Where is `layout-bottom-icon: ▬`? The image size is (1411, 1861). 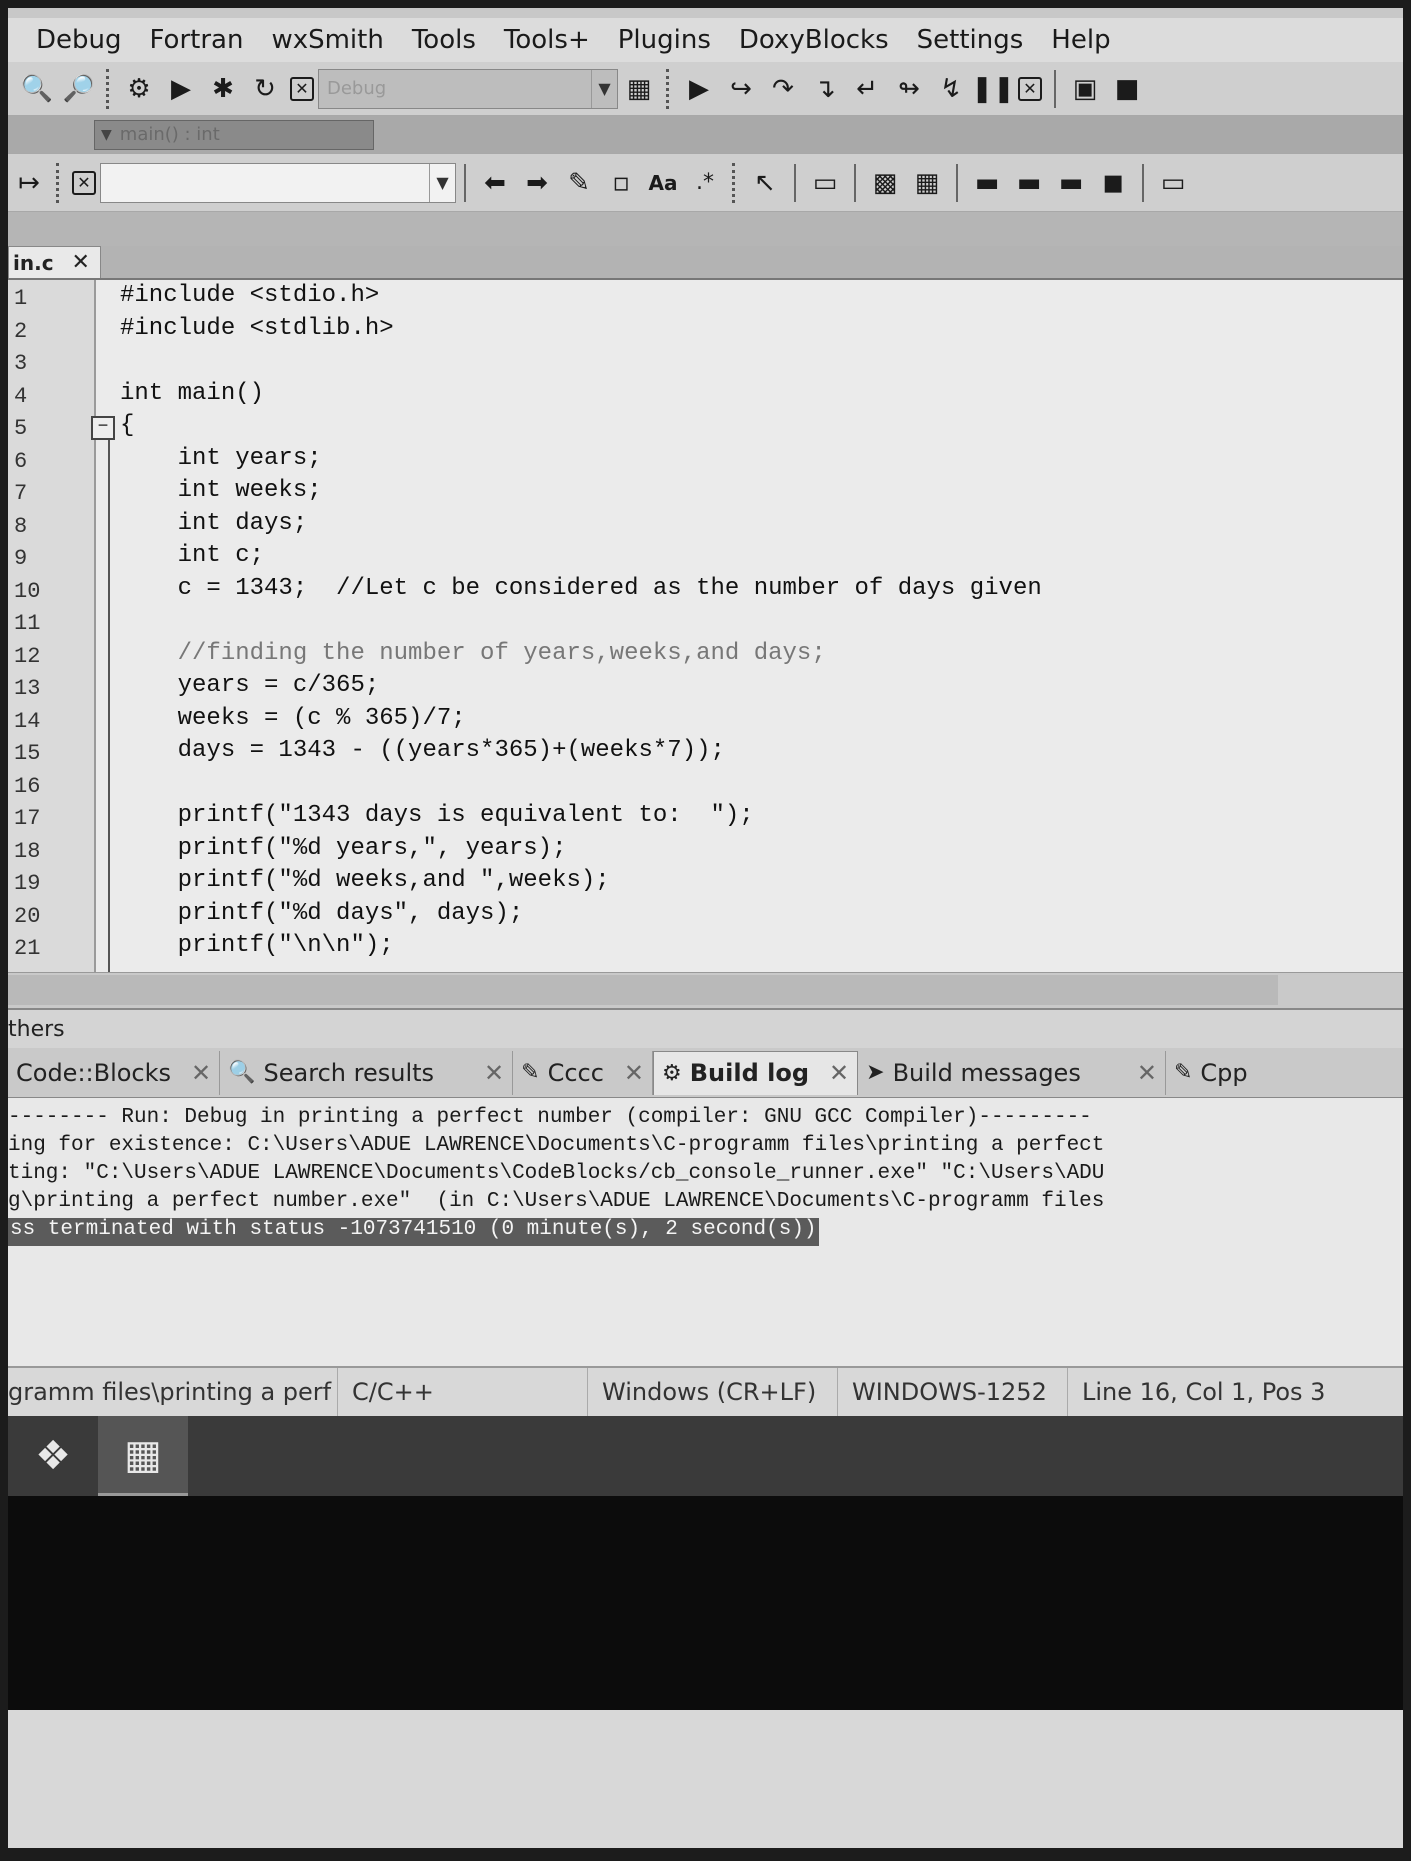 layout-bottom-icon: ▬ is located at coordinates (1071, 183).